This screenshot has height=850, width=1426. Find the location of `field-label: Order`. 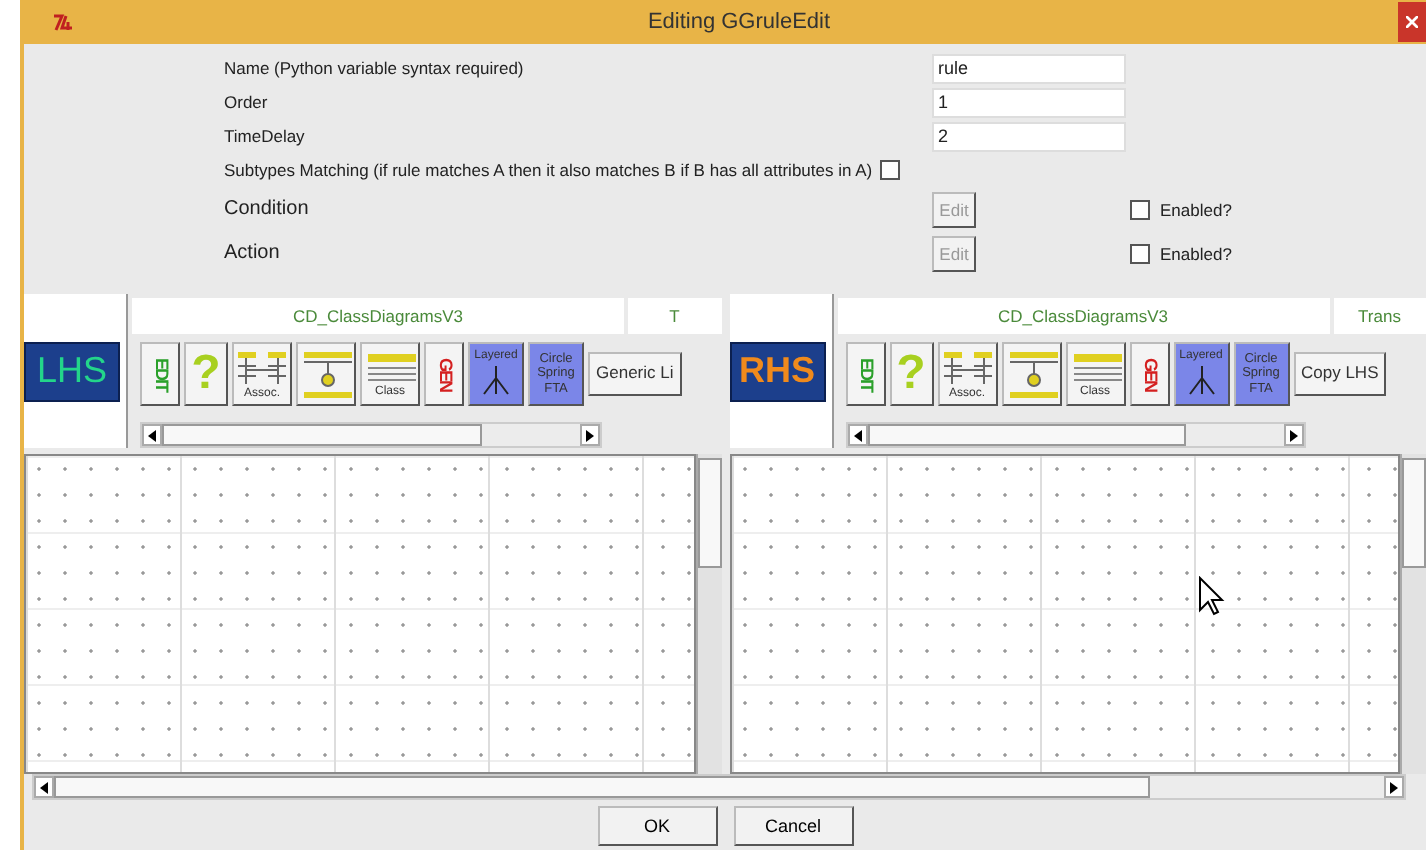

field-label: Order is located at coordinates (247, 102).